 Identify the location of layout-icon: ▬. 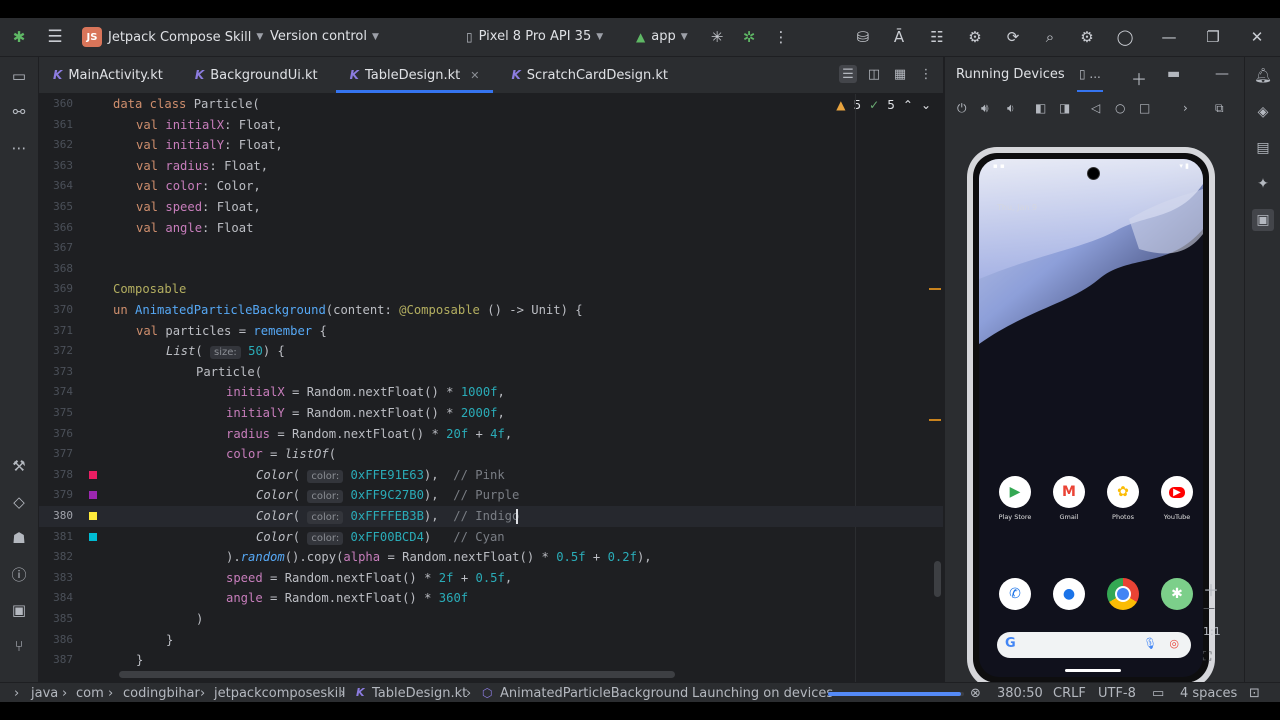
(1173, 74).